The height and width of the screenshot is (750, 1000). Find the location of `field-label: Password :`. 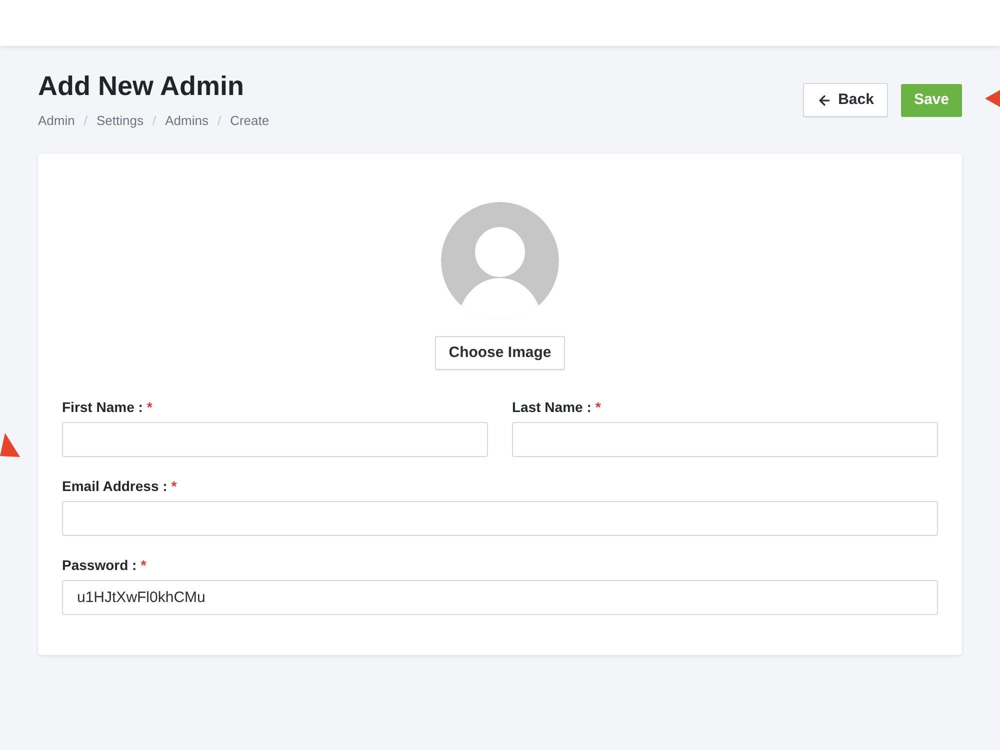

field-label: Password : is located at coordinates (99, 565).